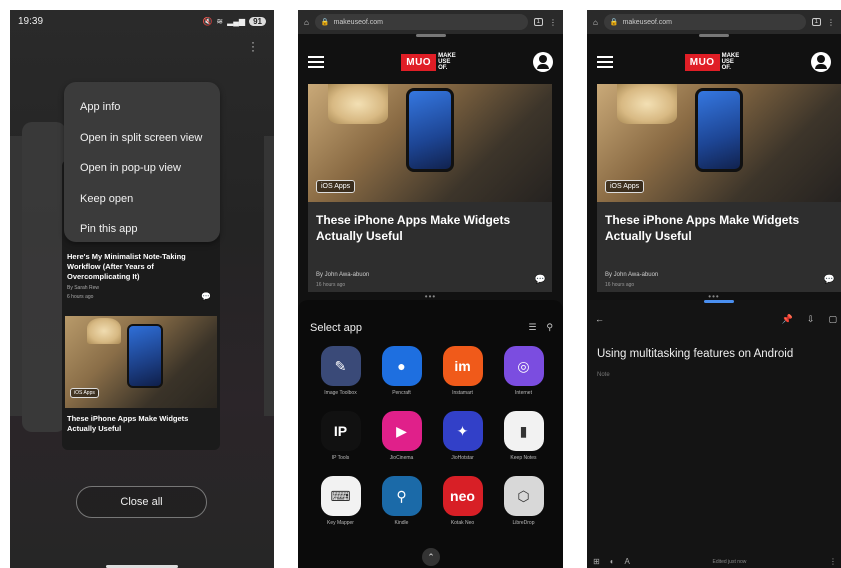 The width and height of the screenshot is (841, 568). What do you see at coordinates (401, 393) in the screenshot?
I see `app-label: Pencraft` at bounding box center [401, 393].